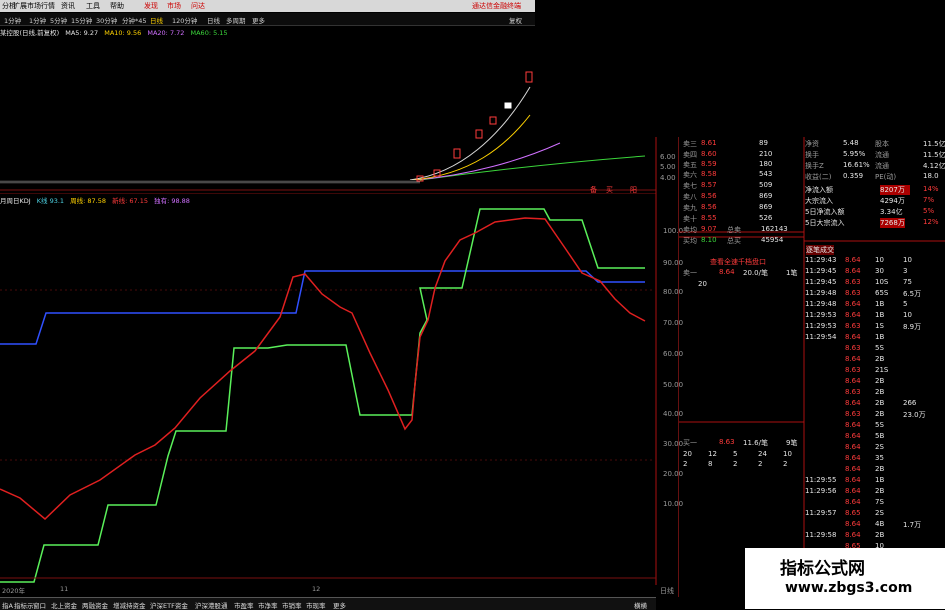 The image size is (945, 610). What do you see at coordinates (487, 161) in the screenshot?
I see `ma20-line` at bounding box center [487, 161].